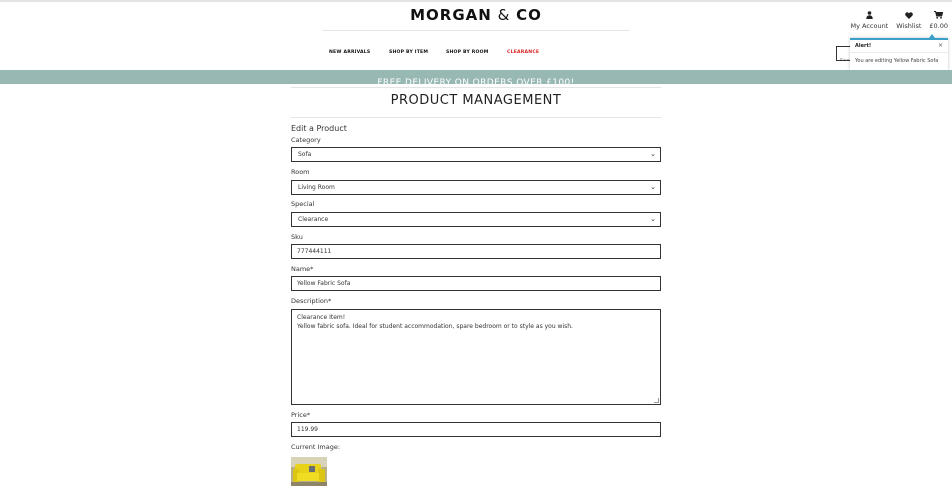  Describe the element at coordinates (939, 15) in the screenshot. I see `cart-icon` at that location.